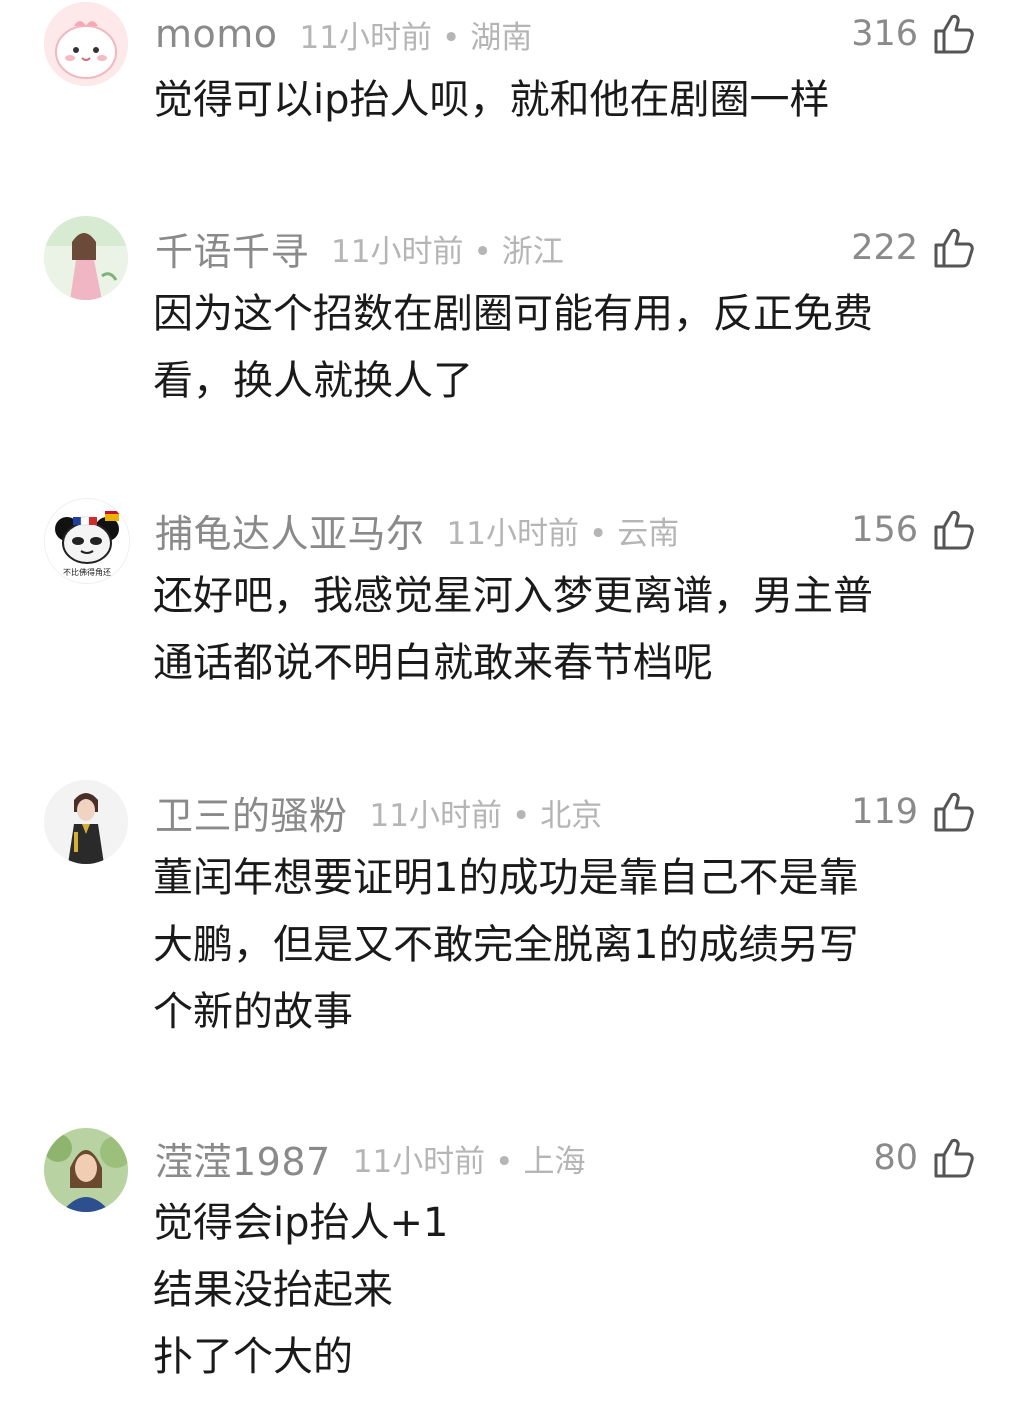 The height and width of the screenshot is (1408, 1024). What do you see at coordinates (232, 248) in the screenshot?
I see `username: 千语千寻` at bounding box center [232, 248].